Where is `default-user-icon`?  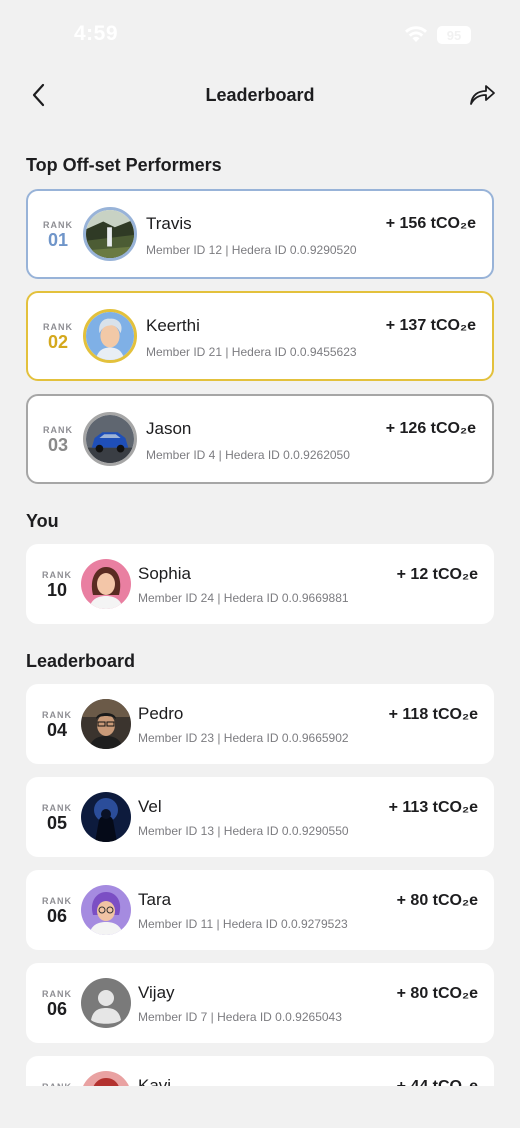 default-user-icon is located at coordinates (106, 1003).